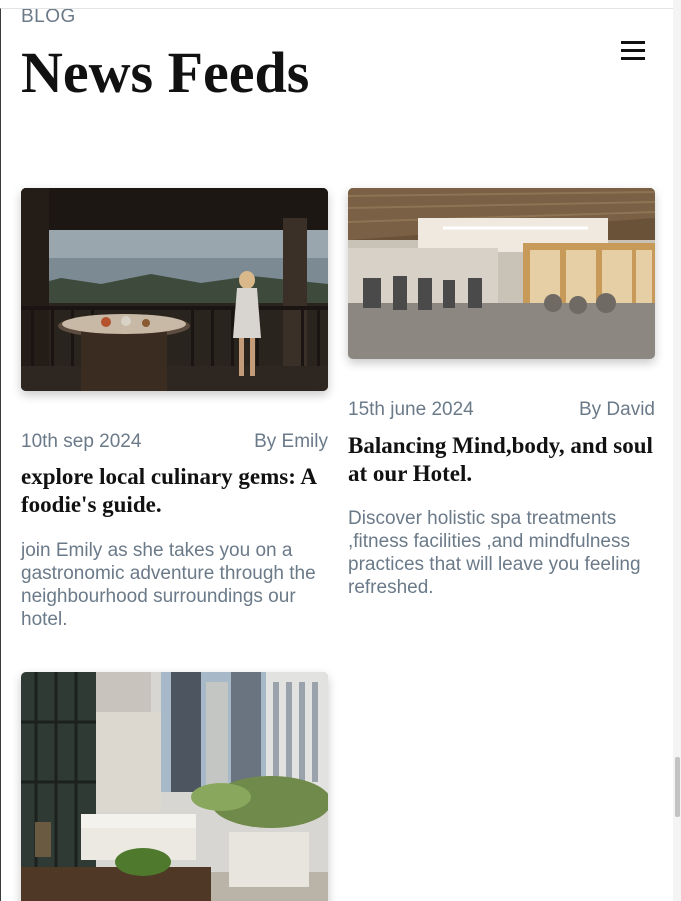 The width and height of the screenshot is (681, 901). I want to click on post-author: By David, so click(617, 410).